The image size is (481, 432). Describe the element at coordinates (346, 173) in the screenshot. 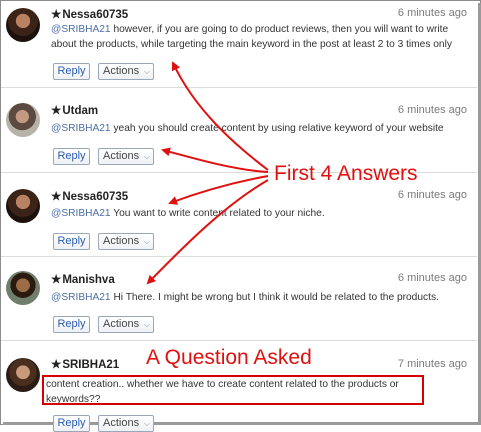

I see `answers-annotation-label: First 4 Answers` at that location.